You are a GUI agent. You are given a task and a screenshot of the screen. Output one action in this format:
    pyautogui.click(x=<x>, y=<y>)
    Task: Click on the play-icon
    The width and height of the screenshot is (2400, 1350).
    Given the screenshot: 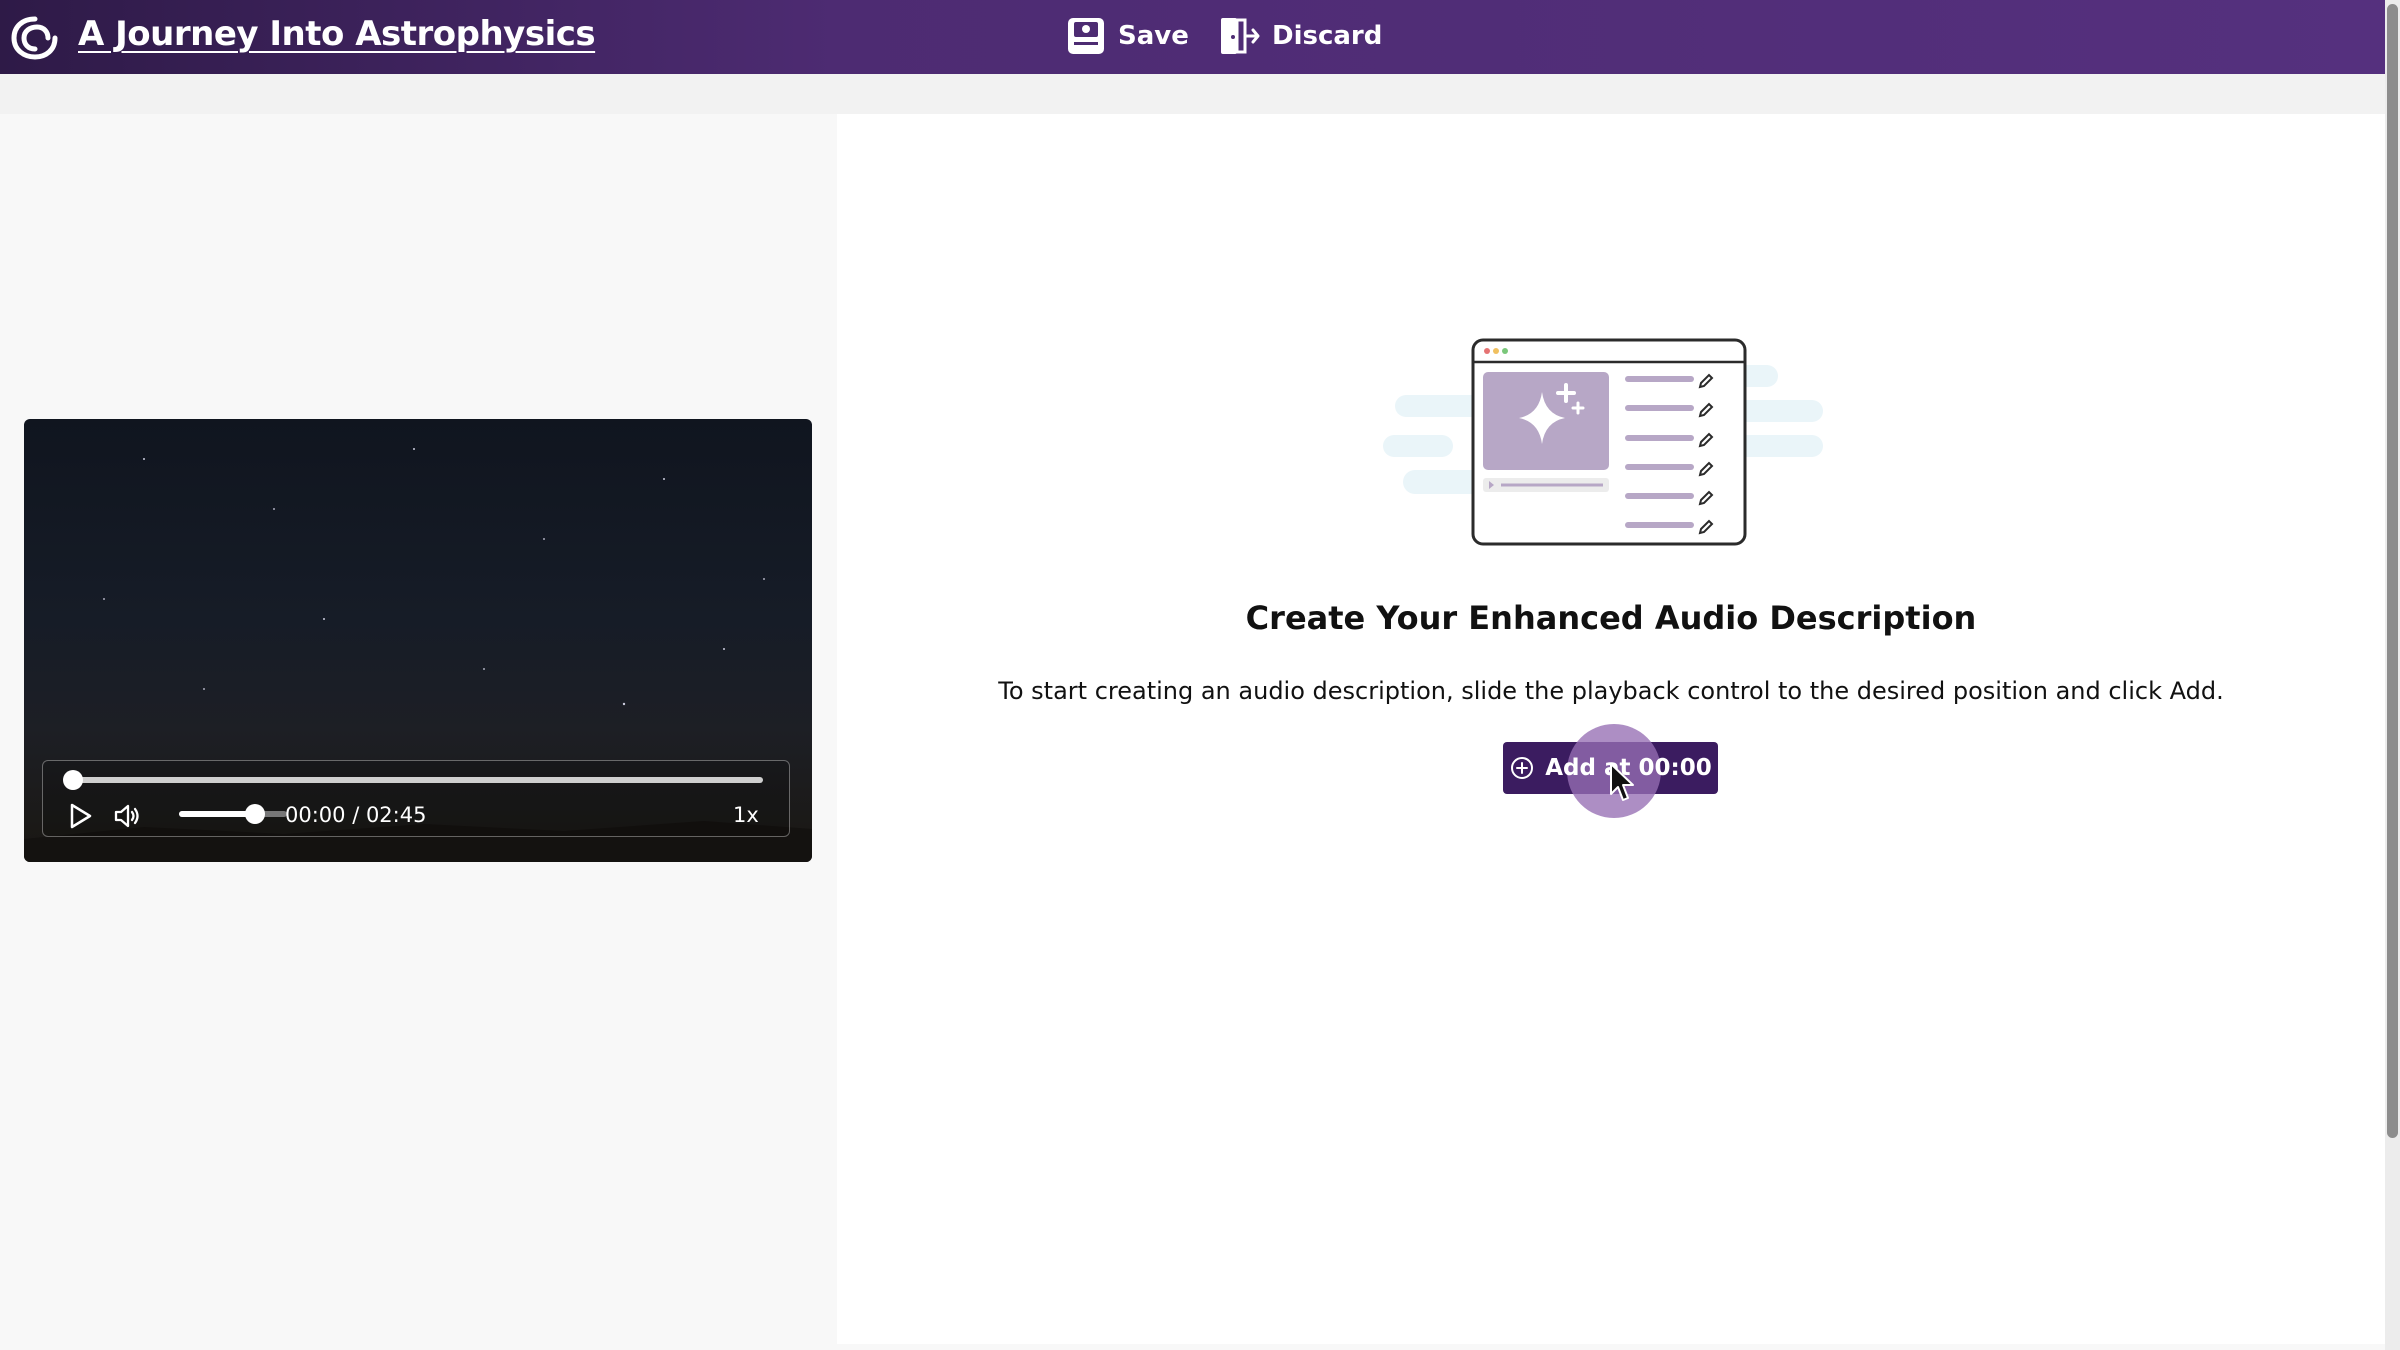 What is the action you would take?
    pyautogui.click(x=80, y=816)
    